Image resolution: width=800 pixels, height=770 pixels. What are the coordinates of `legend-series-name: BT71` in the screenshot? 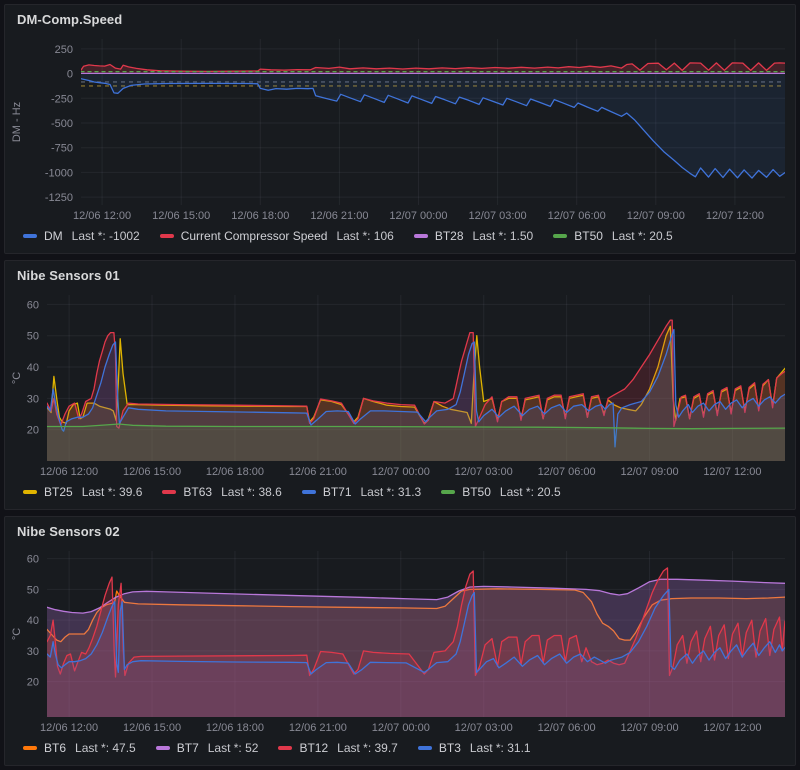 It's located at (337, 492).